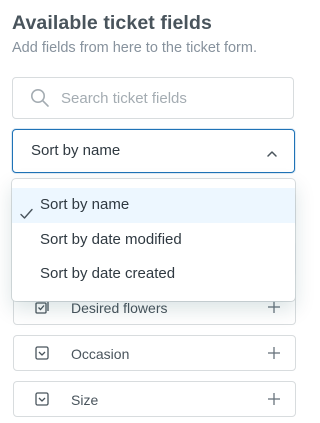 This screenshot has height=423, width=320. I want to click on sort-option-name: Sort by name, so click(153, 205).